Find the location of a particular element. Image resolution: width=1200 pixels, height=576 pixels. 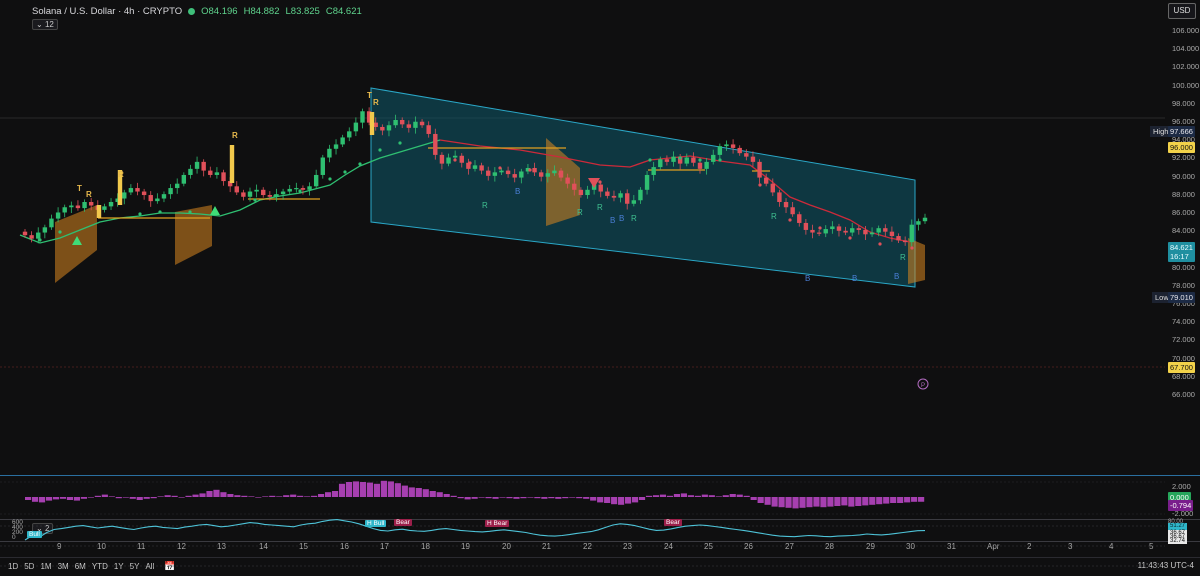

symbol-title: Solana / U.S. Dollar · 4h · CRYPTO is located at coordinates (107, 11).